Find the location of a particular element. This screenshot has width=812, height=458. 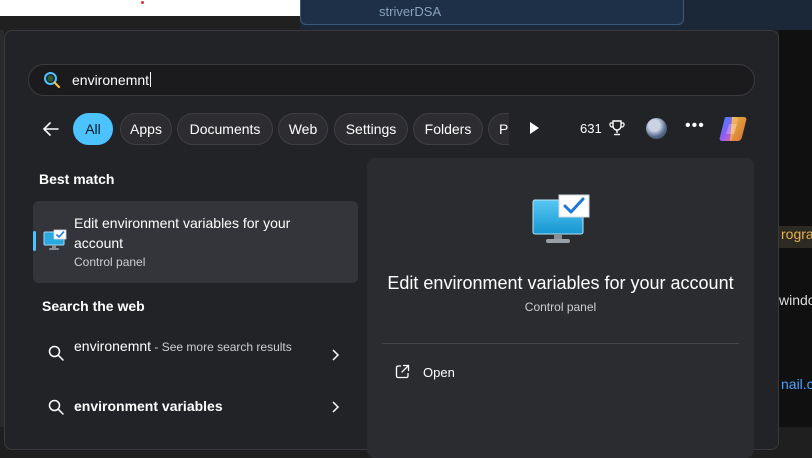

web-search-result: environment variables is located at coordinates (195, 407).